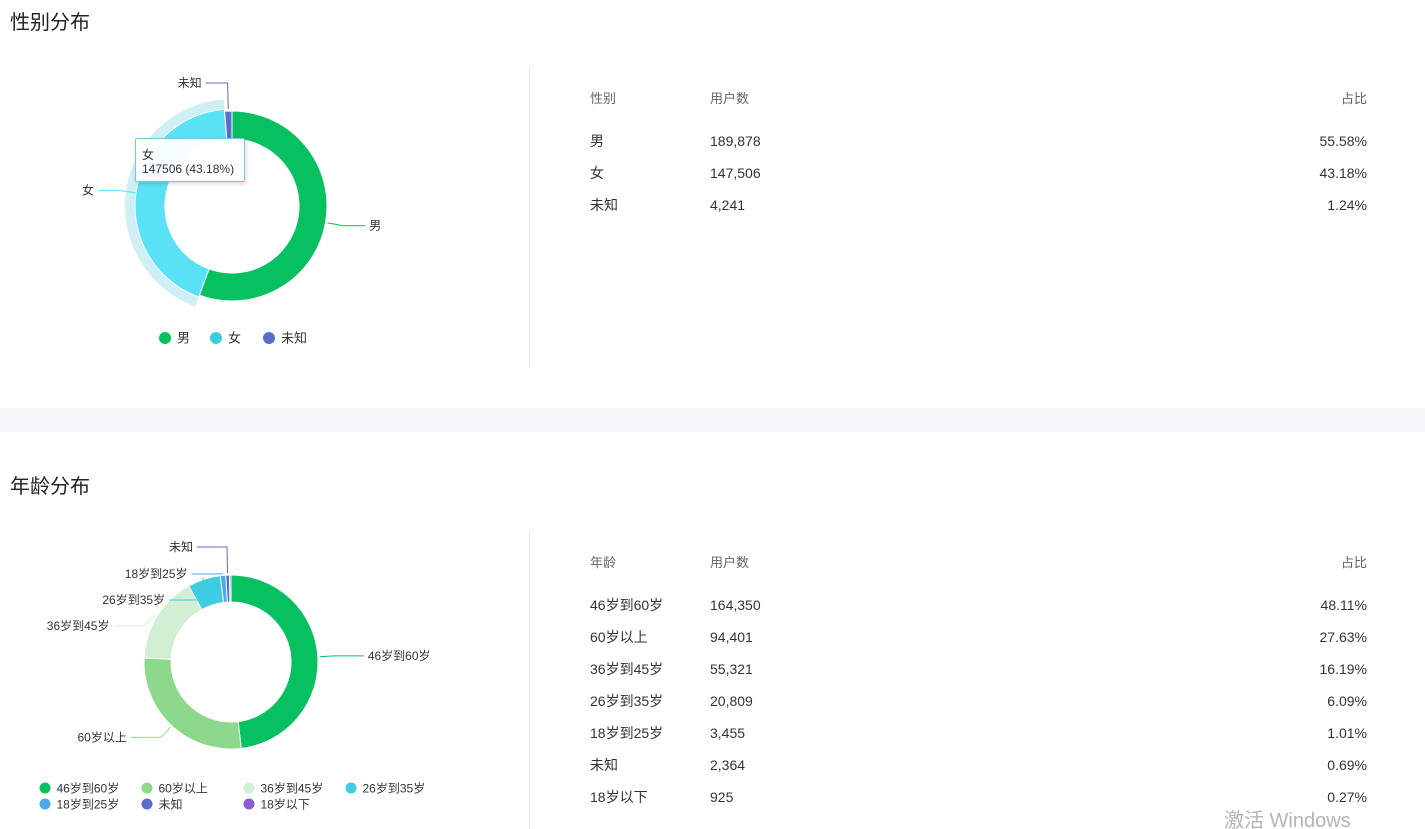  I want to click on row-pct: 0.27%, so click(1347, 797).